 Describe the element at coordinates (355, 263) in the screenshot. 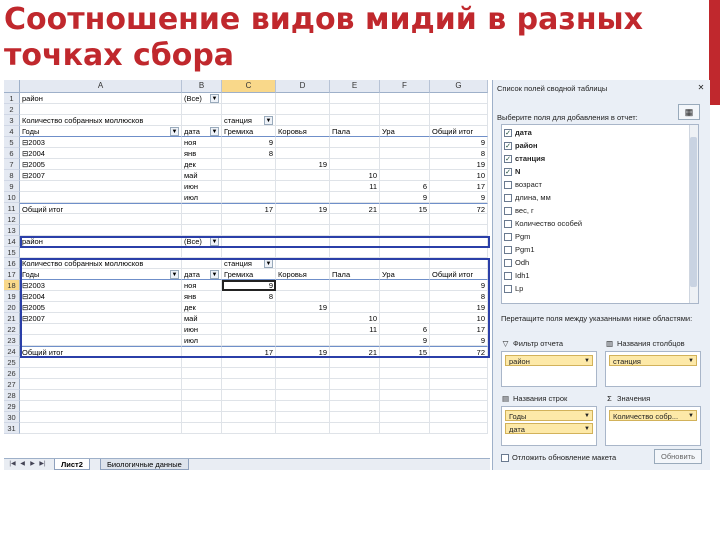

I see `cell-e16` at that location.